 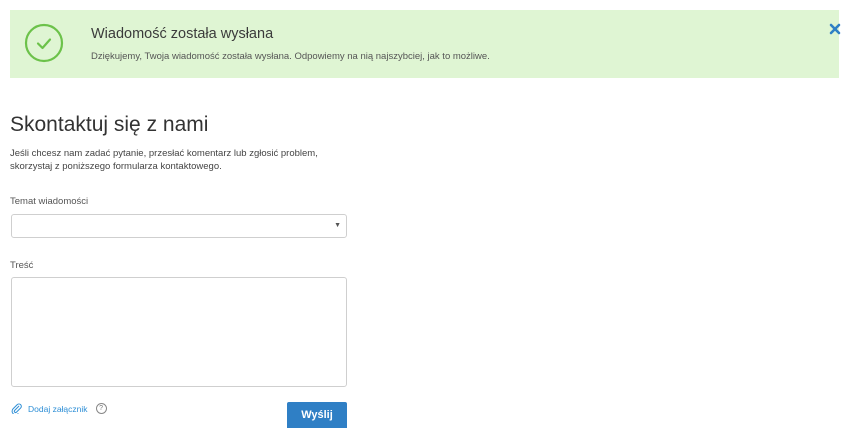 I want to click on help-icon: ?, so click(x=101, y=408).